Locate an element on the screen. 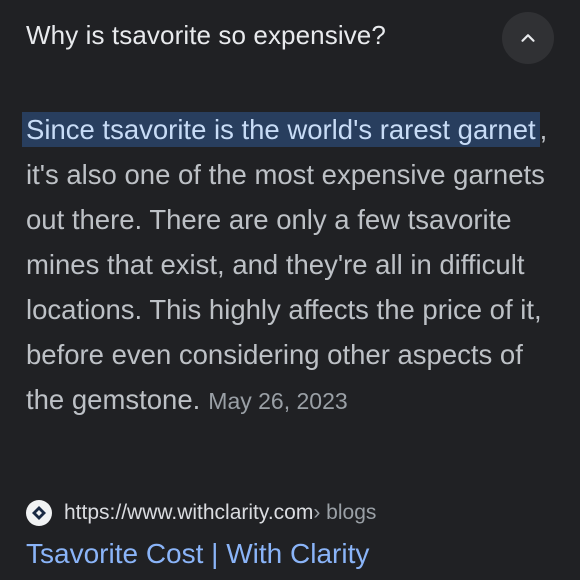  question-title: Why is tsavorite so expensive? is located at coordinates (206, 35).